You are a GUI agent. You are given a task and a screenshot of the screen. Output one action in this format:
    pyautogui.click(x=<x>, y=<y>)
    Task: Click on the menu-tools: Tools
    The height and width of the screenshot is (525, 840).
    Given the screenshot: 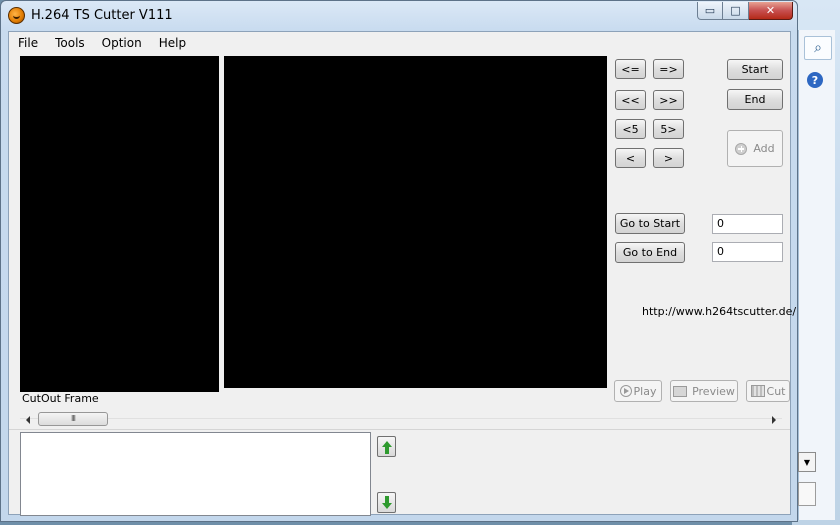 What is the action you would take?
    pyautogui.click(x=69, y=43)
    